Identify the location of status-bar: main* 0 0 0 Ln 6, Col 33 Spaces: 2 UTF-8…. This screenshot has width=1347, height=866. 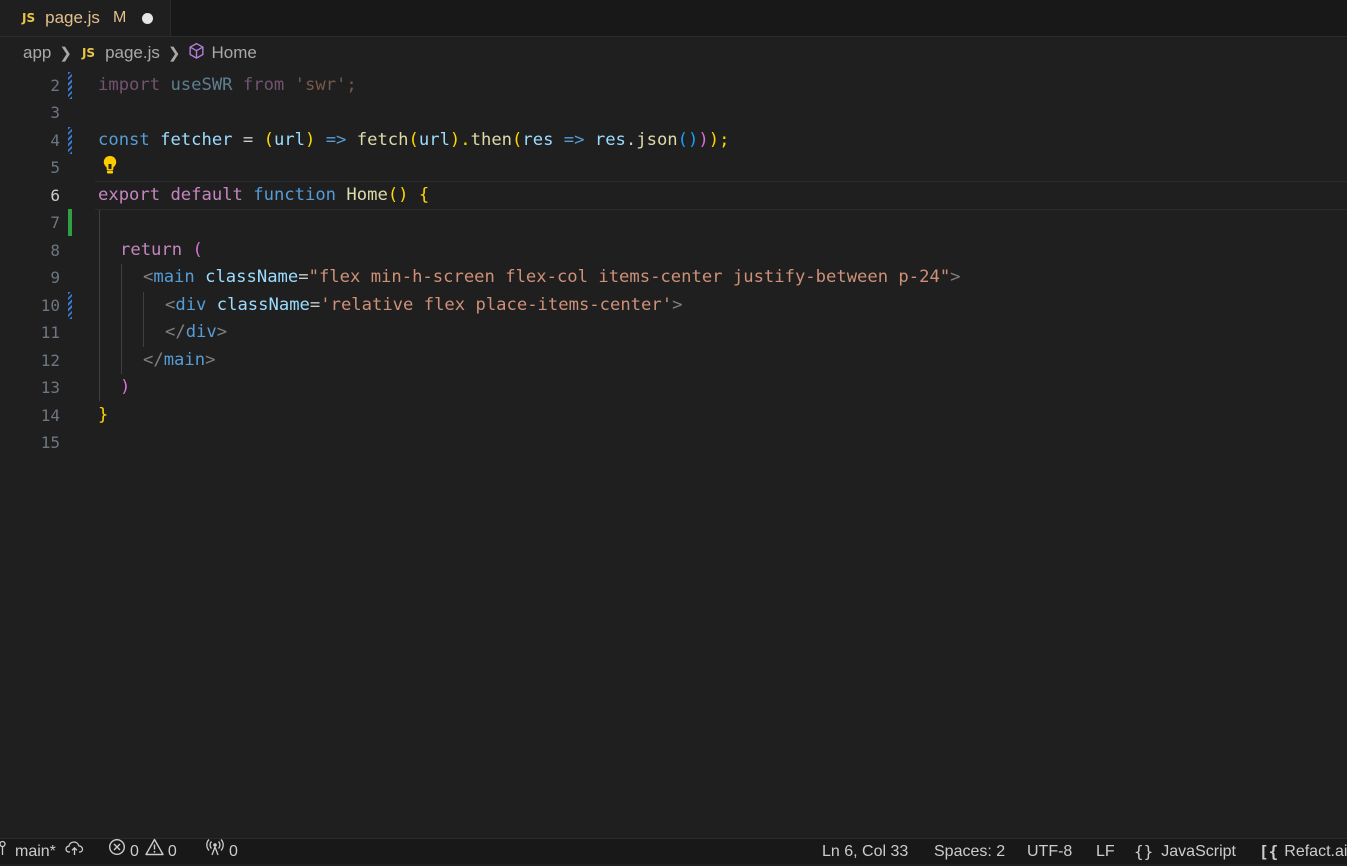
(673, 851).